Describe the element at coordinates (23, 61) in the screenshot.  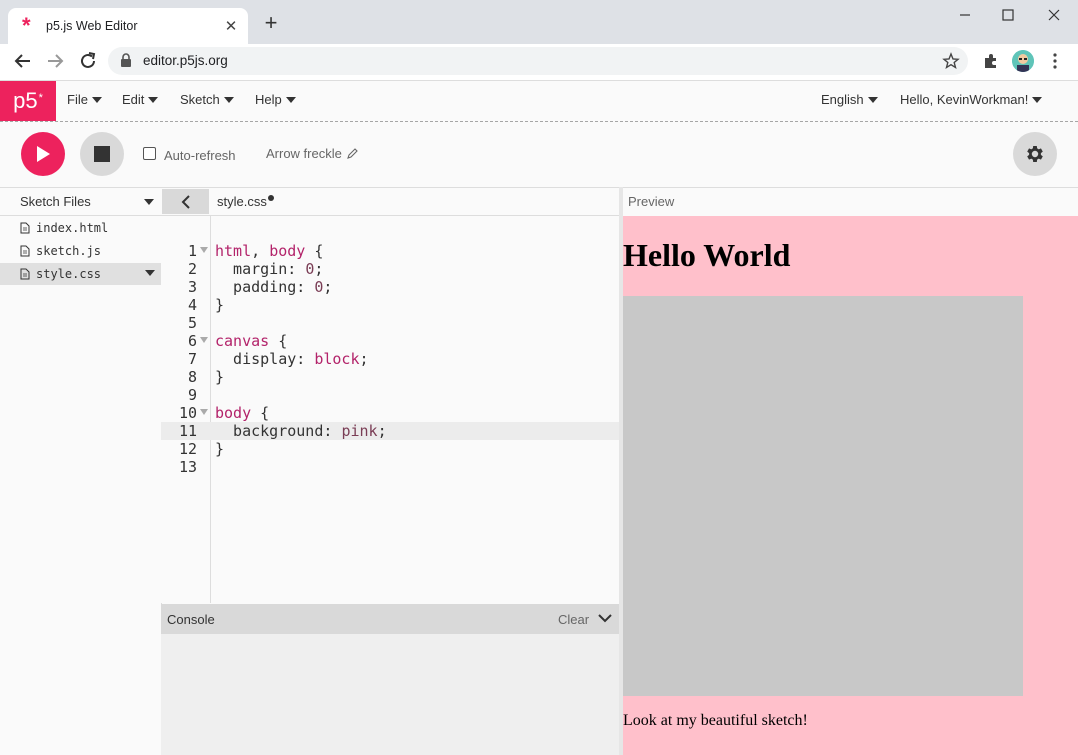
I see `back-arrow-icon` at that location.